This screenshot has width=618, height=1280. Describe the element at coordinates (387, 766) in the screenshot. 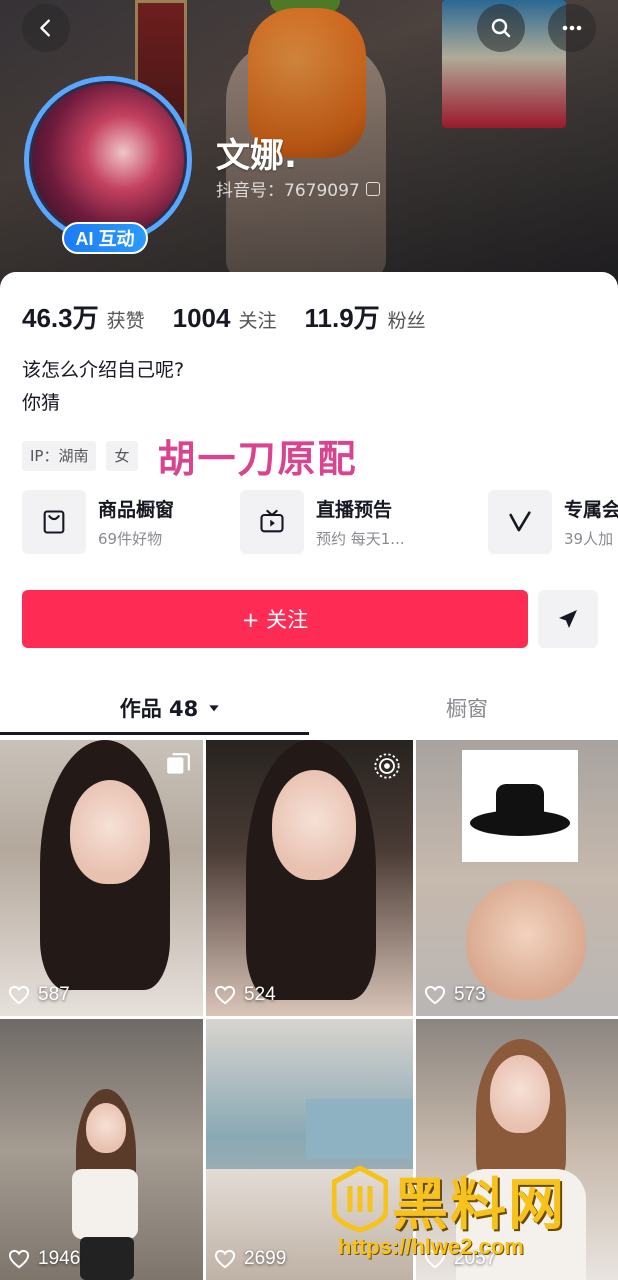

I see `live-circle-icon` at that location.